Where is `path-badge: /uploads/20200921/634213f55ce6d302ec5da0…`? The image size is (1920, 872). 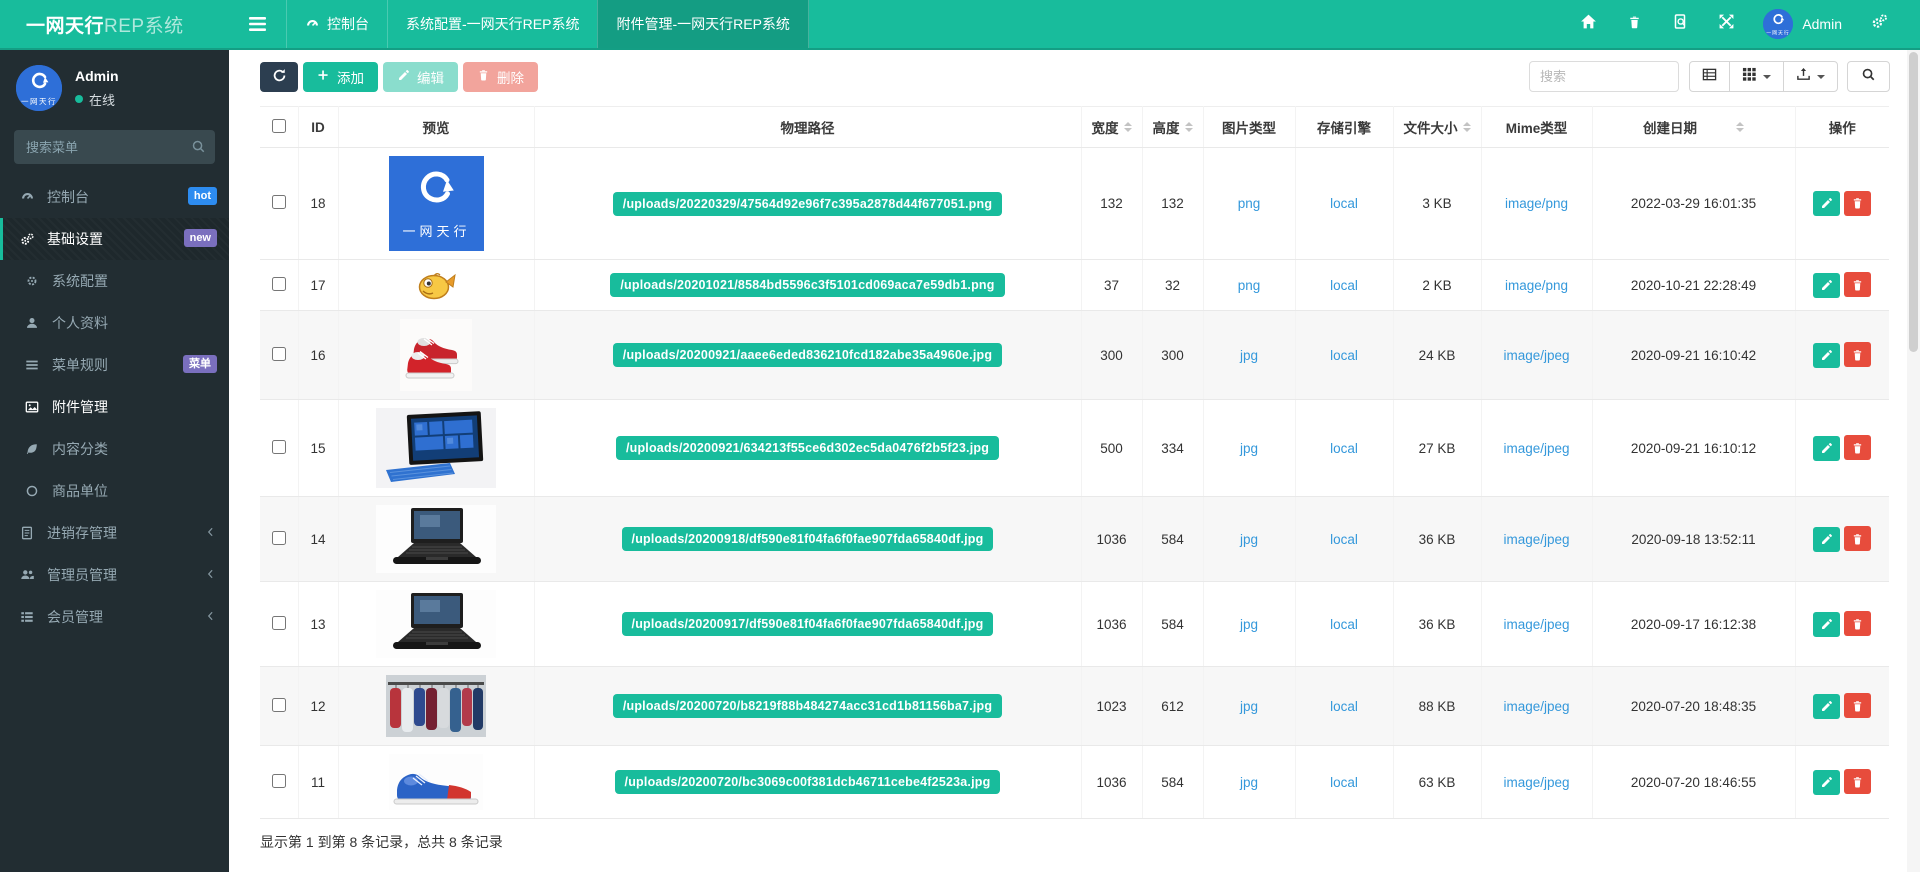 path-badge: /uploads/20200921/634213f55ce6d302ec5da0… is located at coordinates (807, 448).